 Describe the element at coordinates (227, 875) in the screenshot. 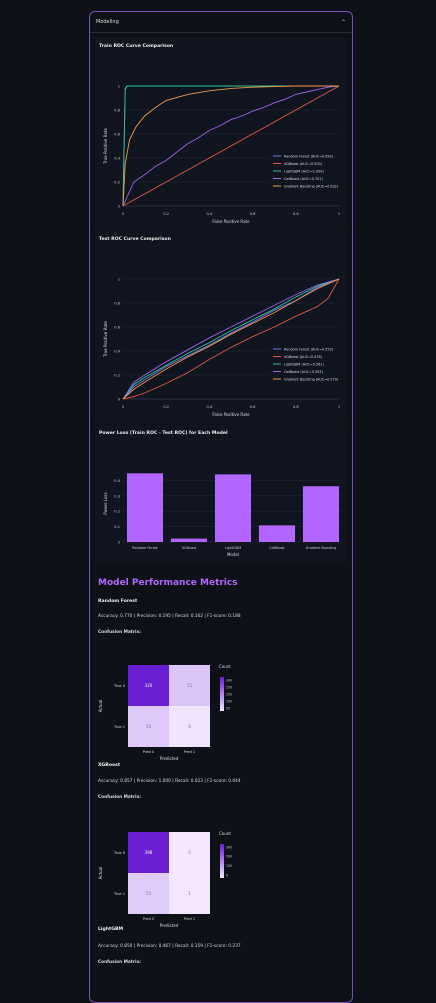

I see `cm-xgboost-colorbar-tick: 0` at that location.